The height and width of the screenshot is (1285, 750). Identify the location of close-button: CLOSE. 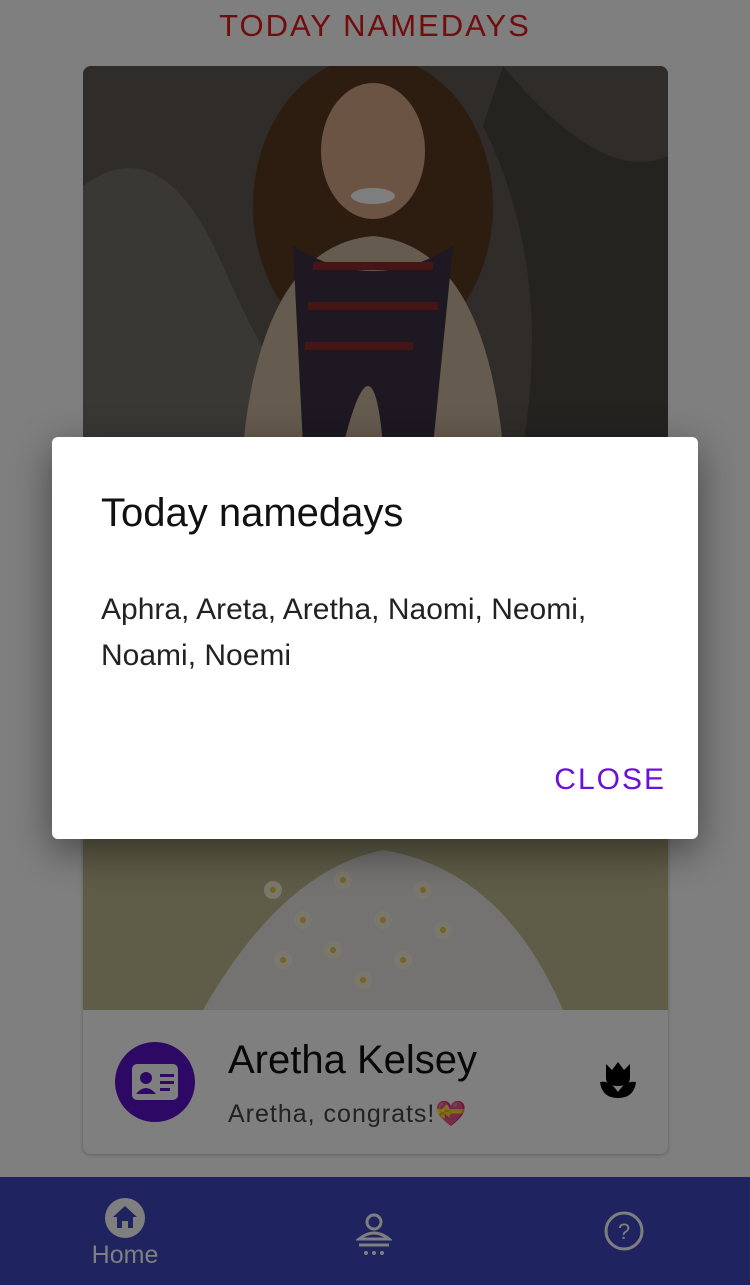
(610, 780).